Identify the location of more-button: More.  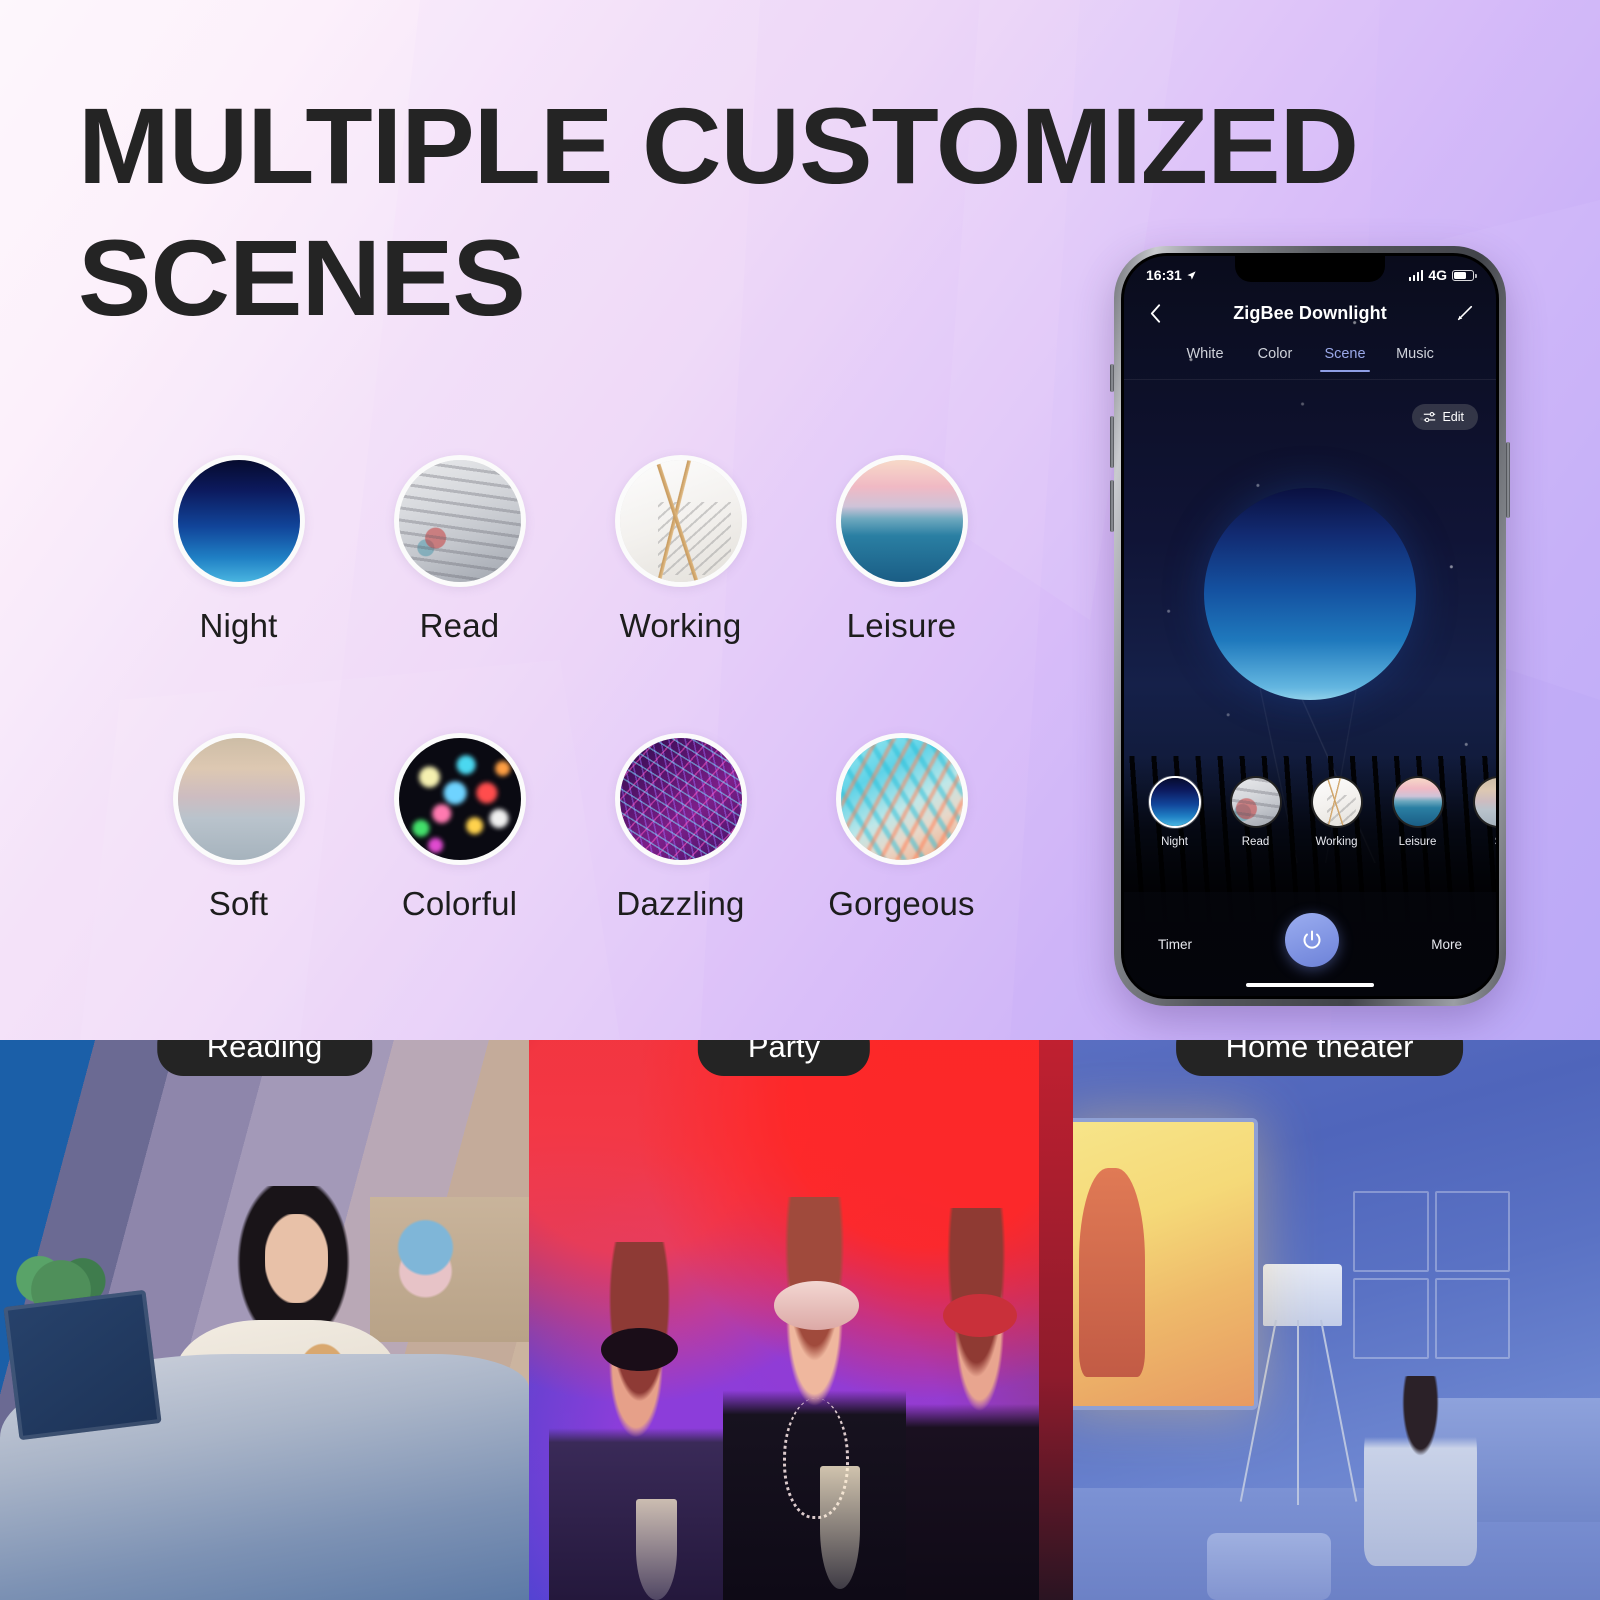
(1446, 944).